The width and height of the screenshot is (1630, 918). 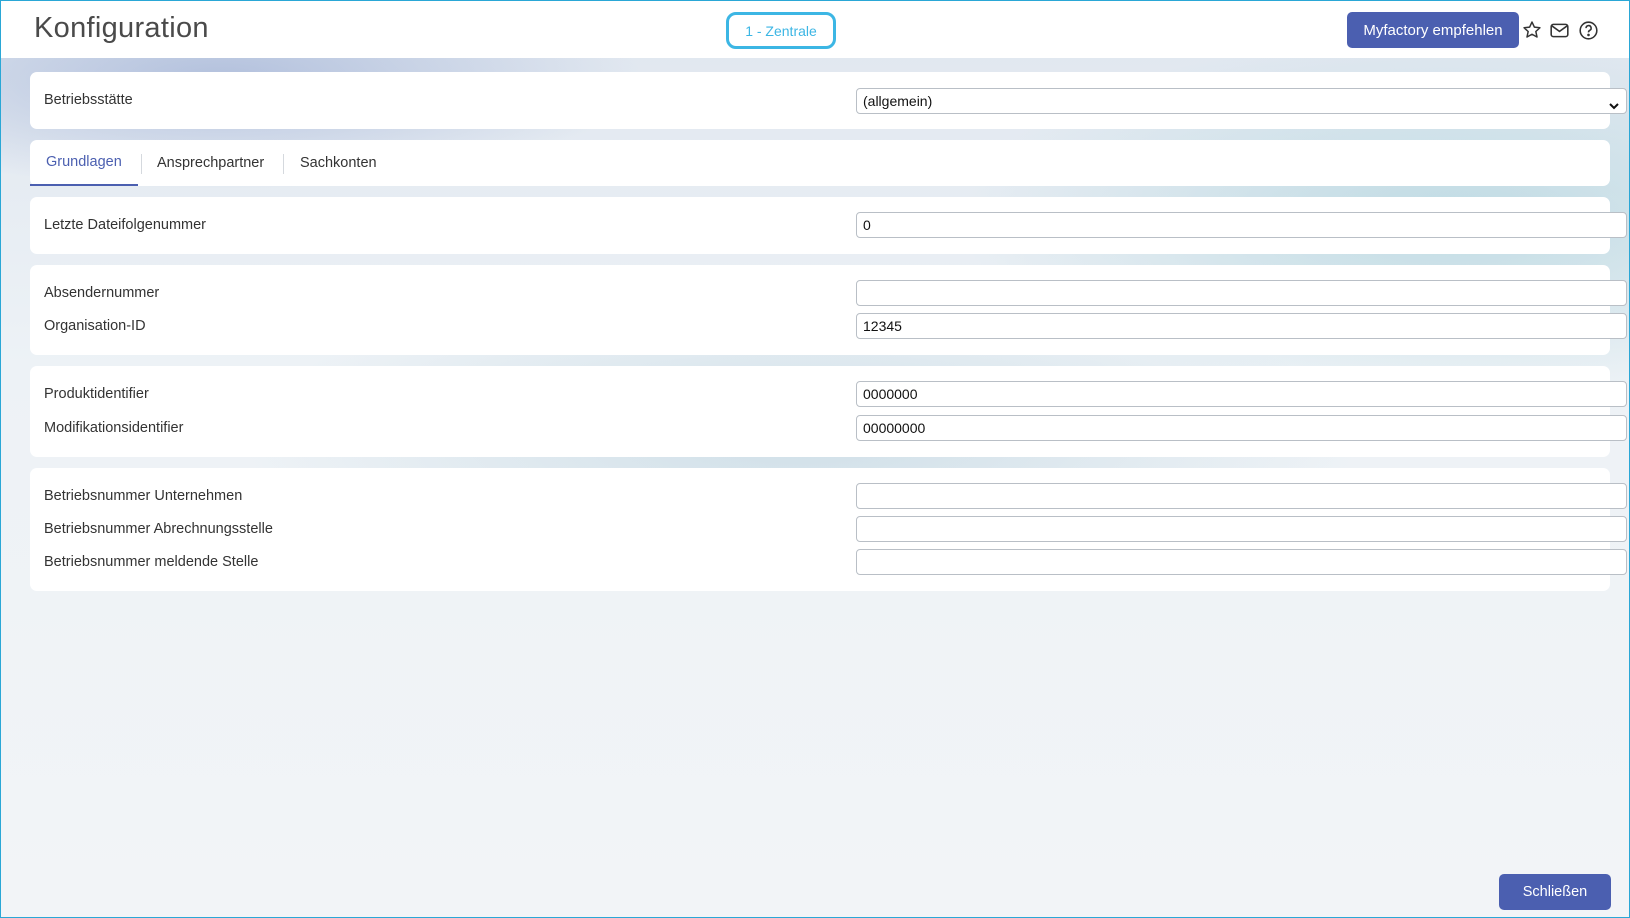 I want to click on organisation-id-label: Organisation-ID, so click(x=95, y=326).